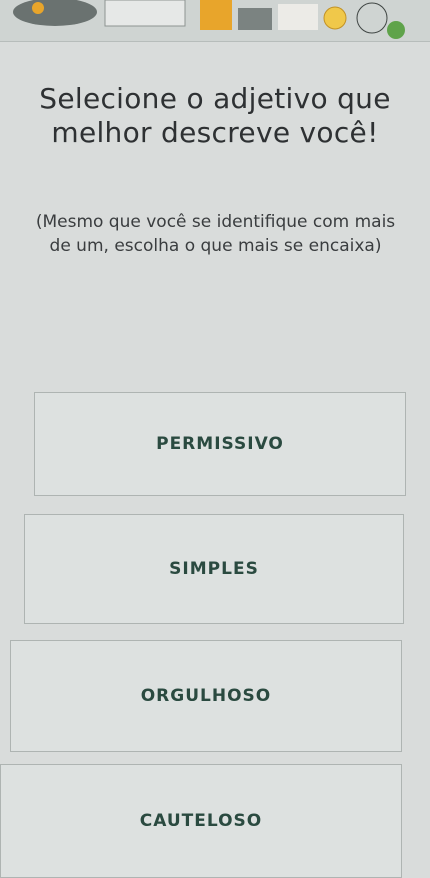 This screenshot has width=430, height=878. I want to click on header-illustration, so click(215, 21).